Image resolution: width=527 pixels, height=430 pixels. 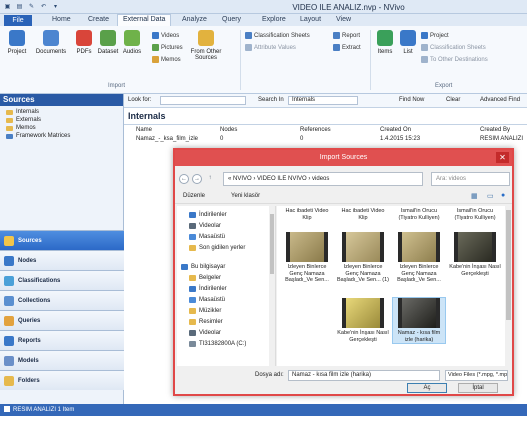 What do you see at coordinates (474, 196) in the screenshot?
I see `view-options-icon: ▦` at bounding box center [474, 196].